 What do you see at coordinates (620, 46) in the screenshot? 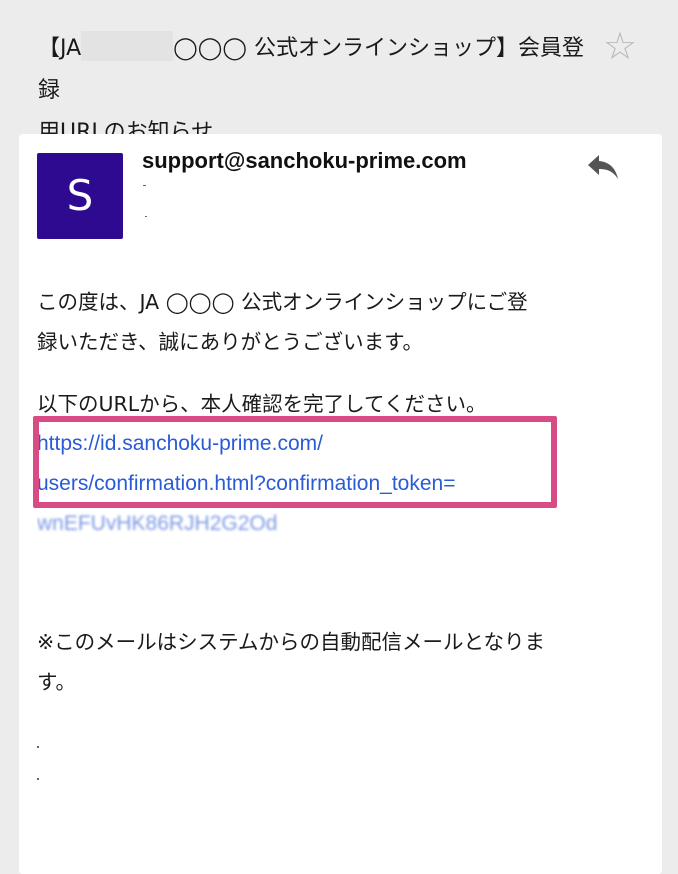
I see `star-icon: ☆` at bounding box center [620, 46].